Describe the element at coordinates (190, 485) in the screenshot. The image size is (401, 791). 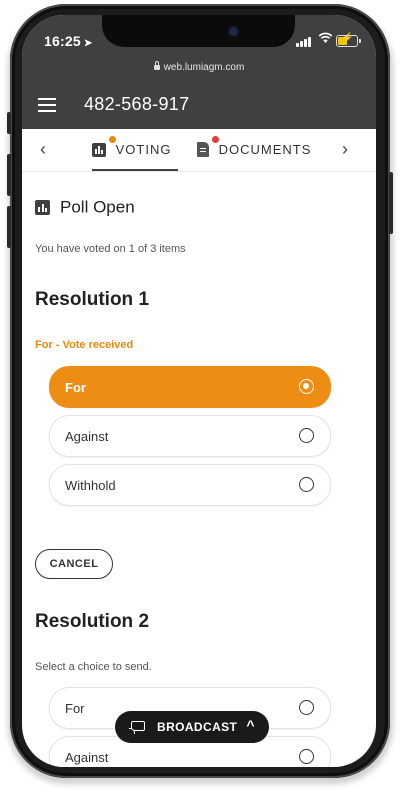
I see `resolution-1-option-withhold: Withhold` at that location.